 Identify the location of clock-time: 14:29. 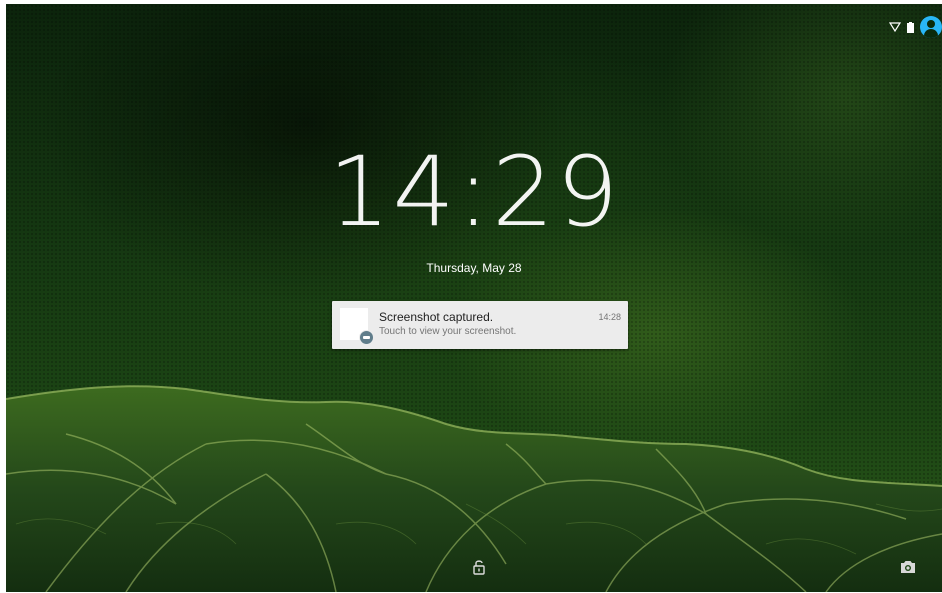
(474, 192).